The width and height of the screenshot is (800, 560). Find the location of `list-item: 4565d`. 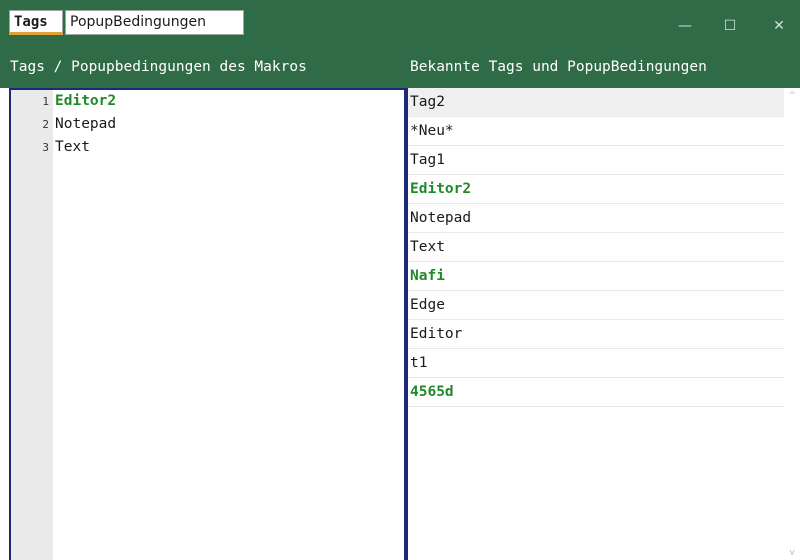

list-item: 4565d is located at coordinates (597, 392).